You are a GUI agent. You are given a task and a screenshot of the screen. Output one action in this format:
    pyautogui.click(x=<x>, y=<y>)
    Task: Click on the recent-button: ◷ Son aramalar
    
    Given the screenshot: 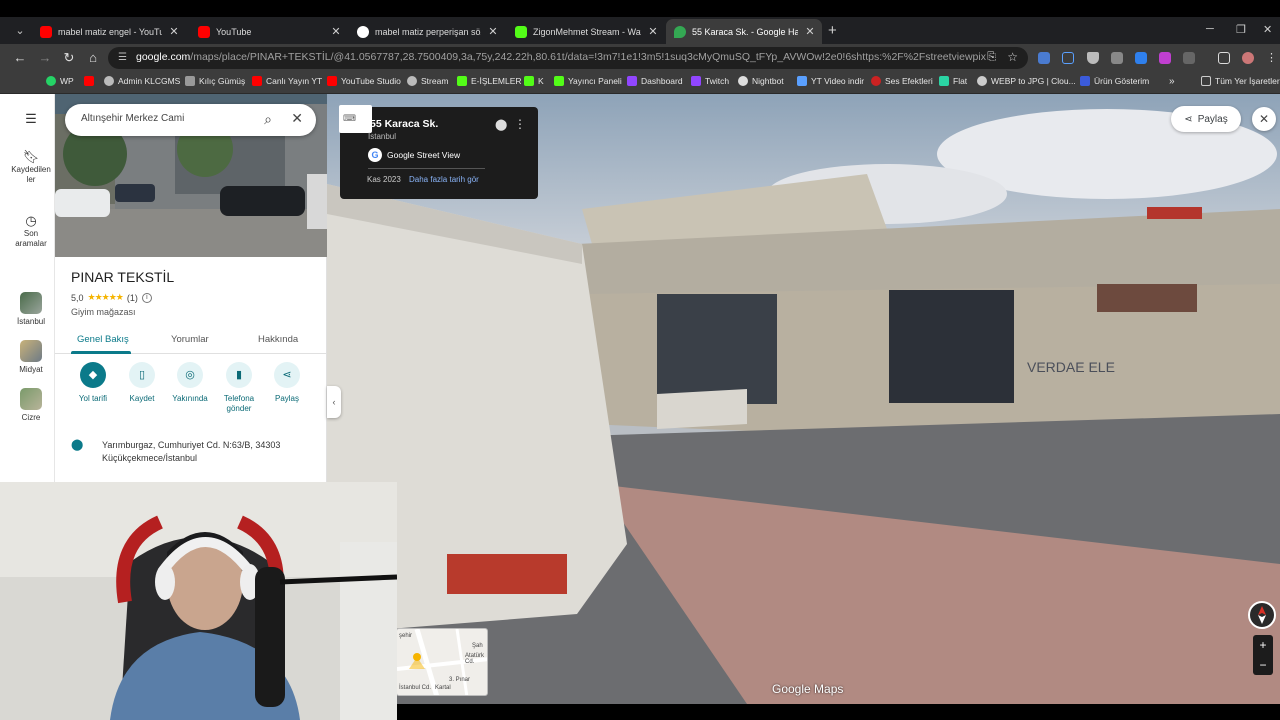 What is the action you would take?
    pyautogui.click(x=31, y=231)
    